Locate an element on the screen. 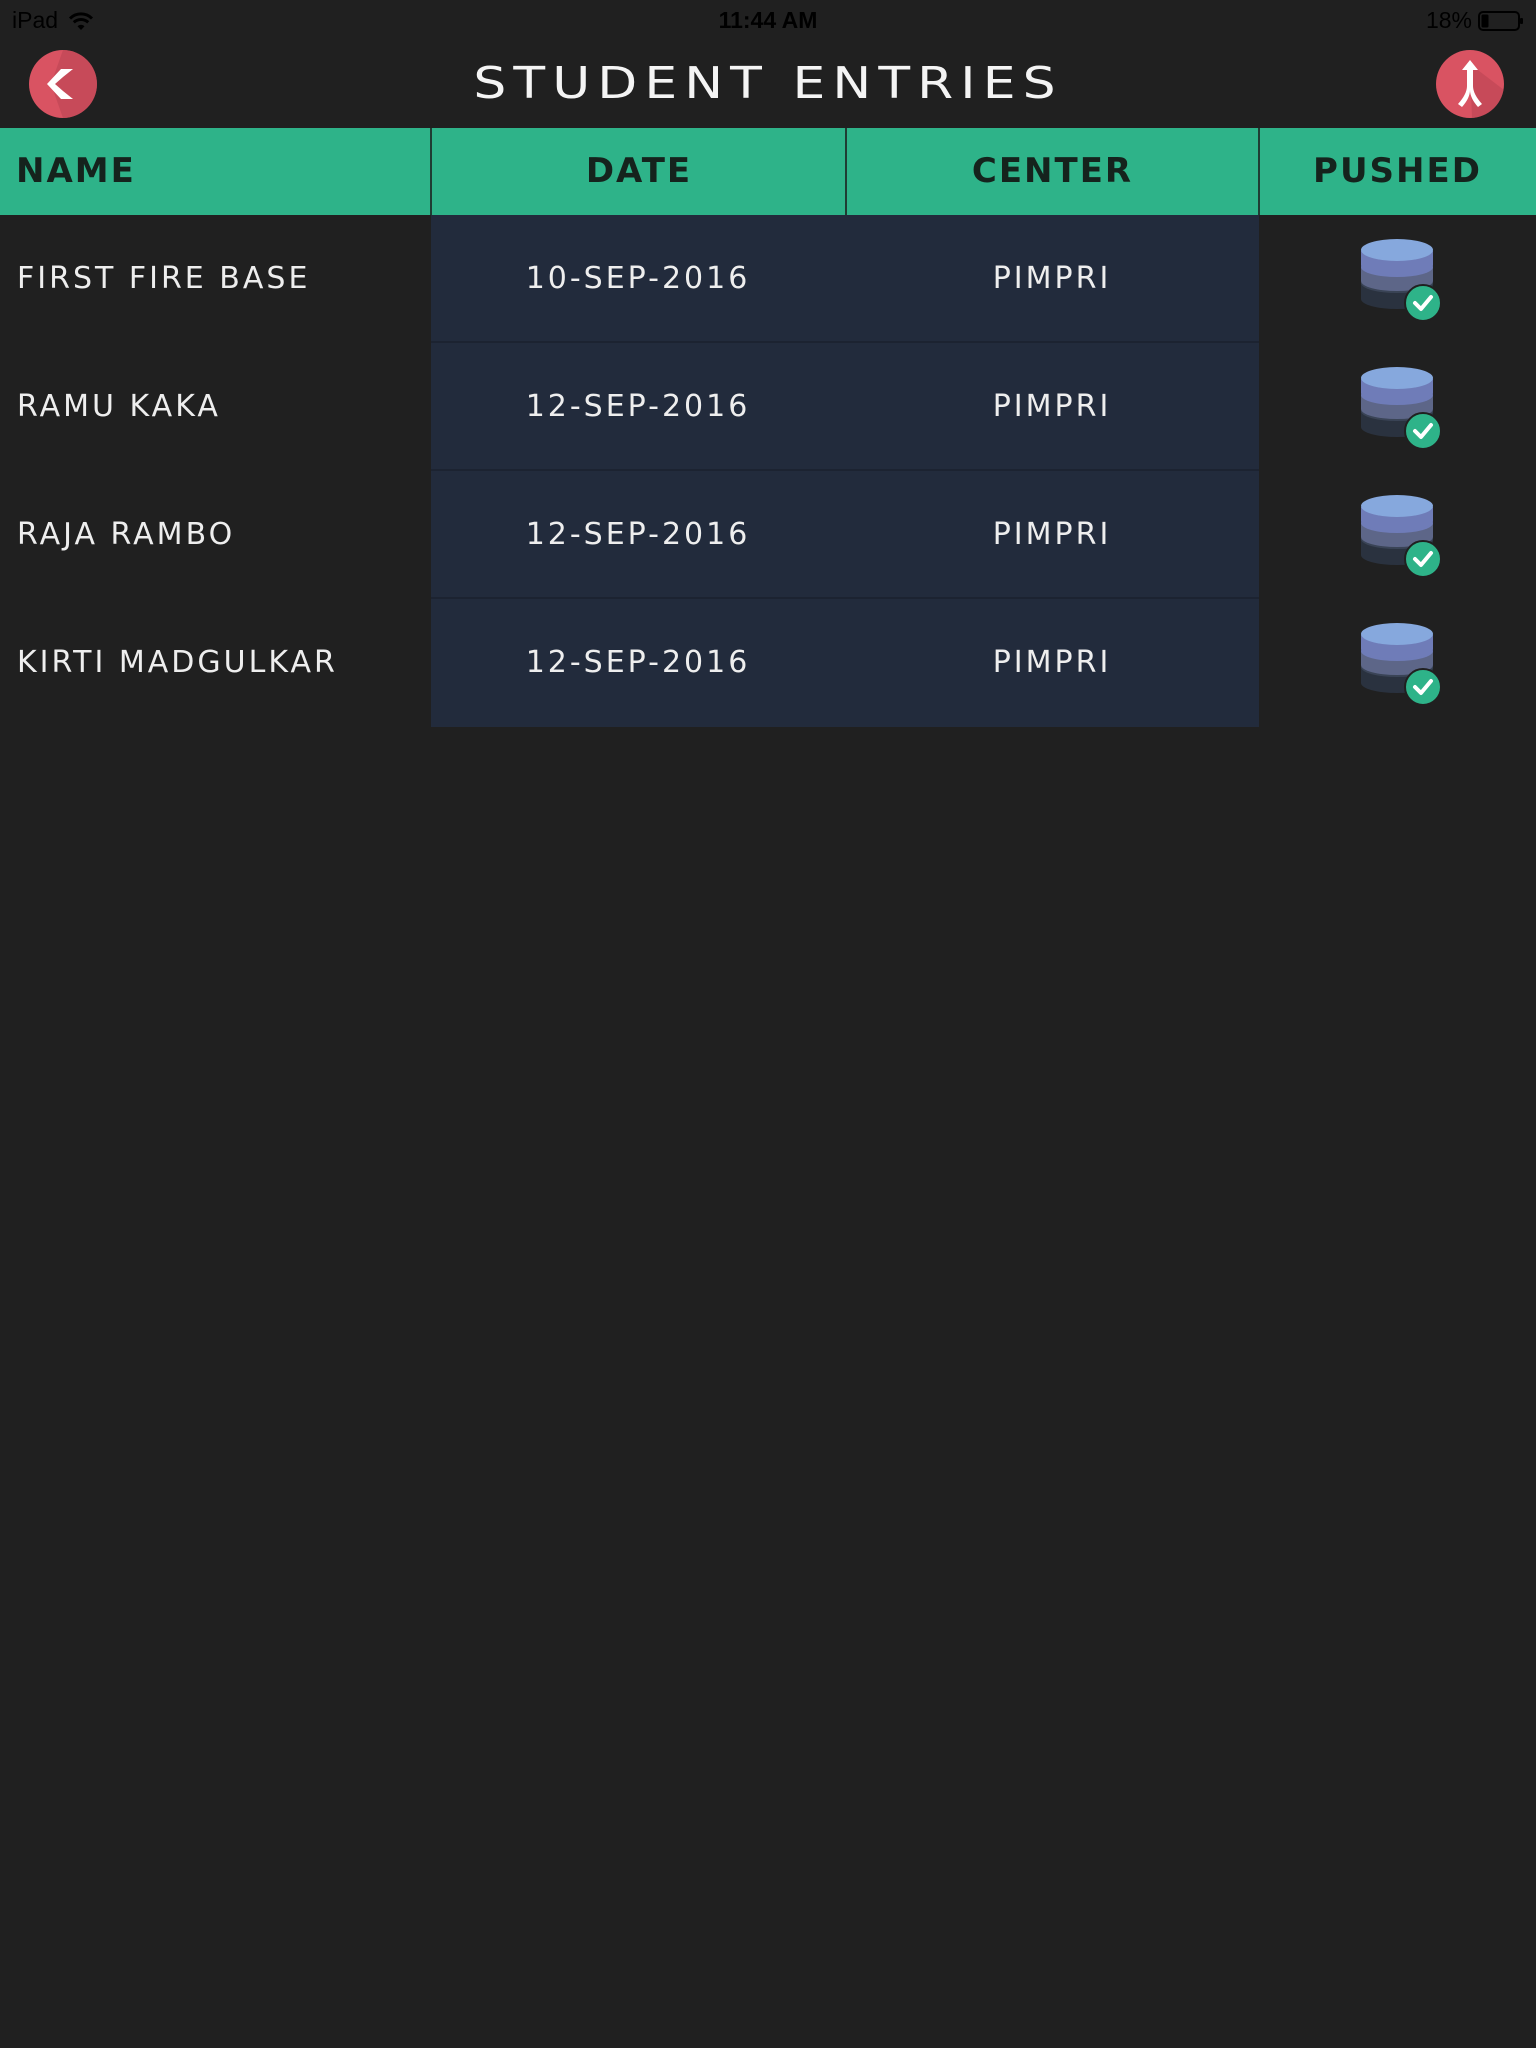 The width and height of the screenshot is (1536, 2048). status-time: 11:44 AM is located at coordinates (768, 20).